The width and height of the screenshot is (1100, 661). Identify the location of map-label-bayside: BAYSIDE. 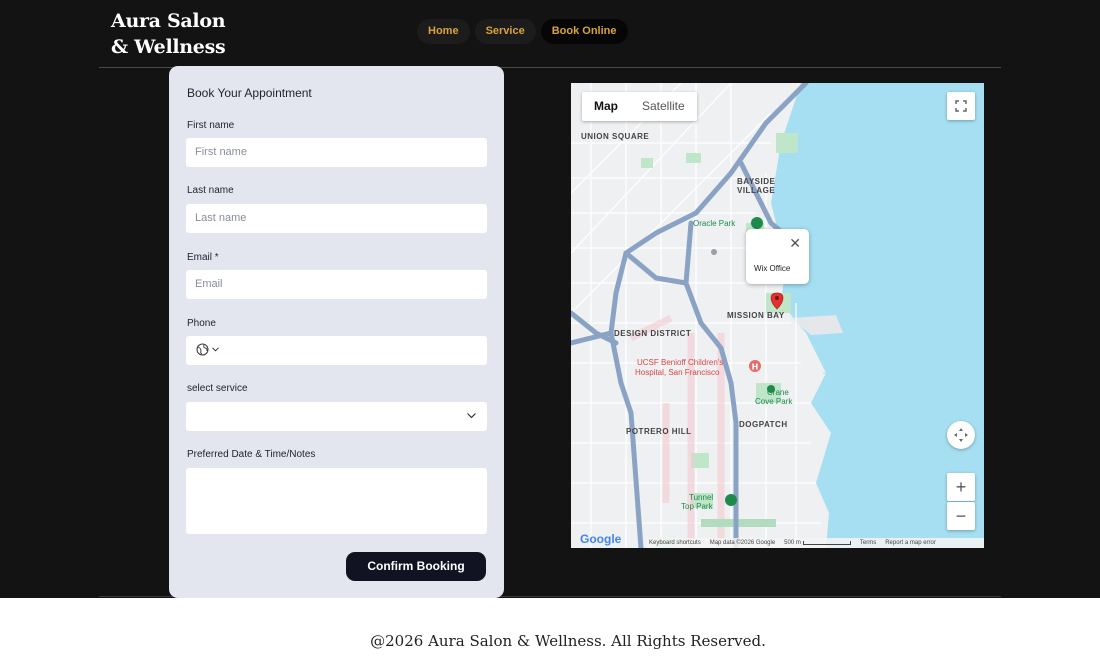
(756, 181).